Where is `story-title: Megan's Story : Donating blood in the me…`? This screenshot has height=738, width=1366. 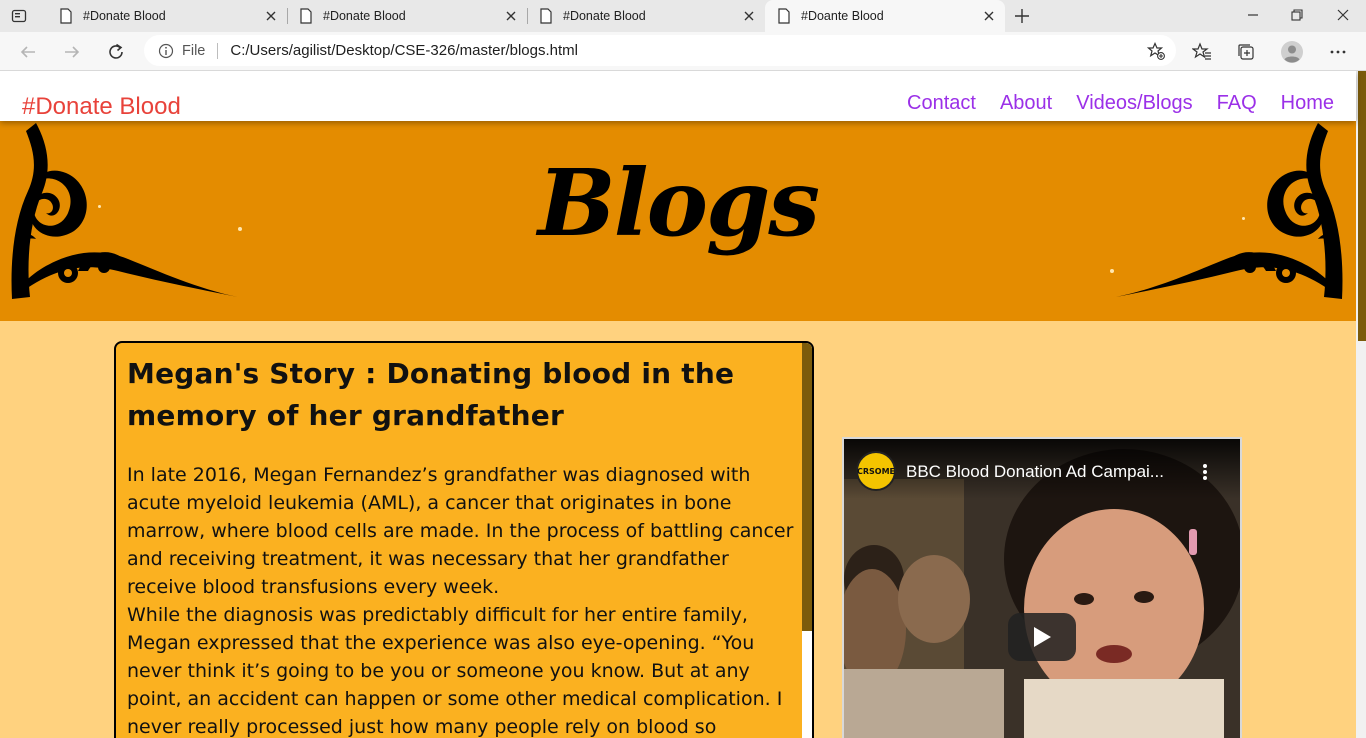
story-title: Megan's Story : Donating blood in the me… is located at coordinates (431, 394).